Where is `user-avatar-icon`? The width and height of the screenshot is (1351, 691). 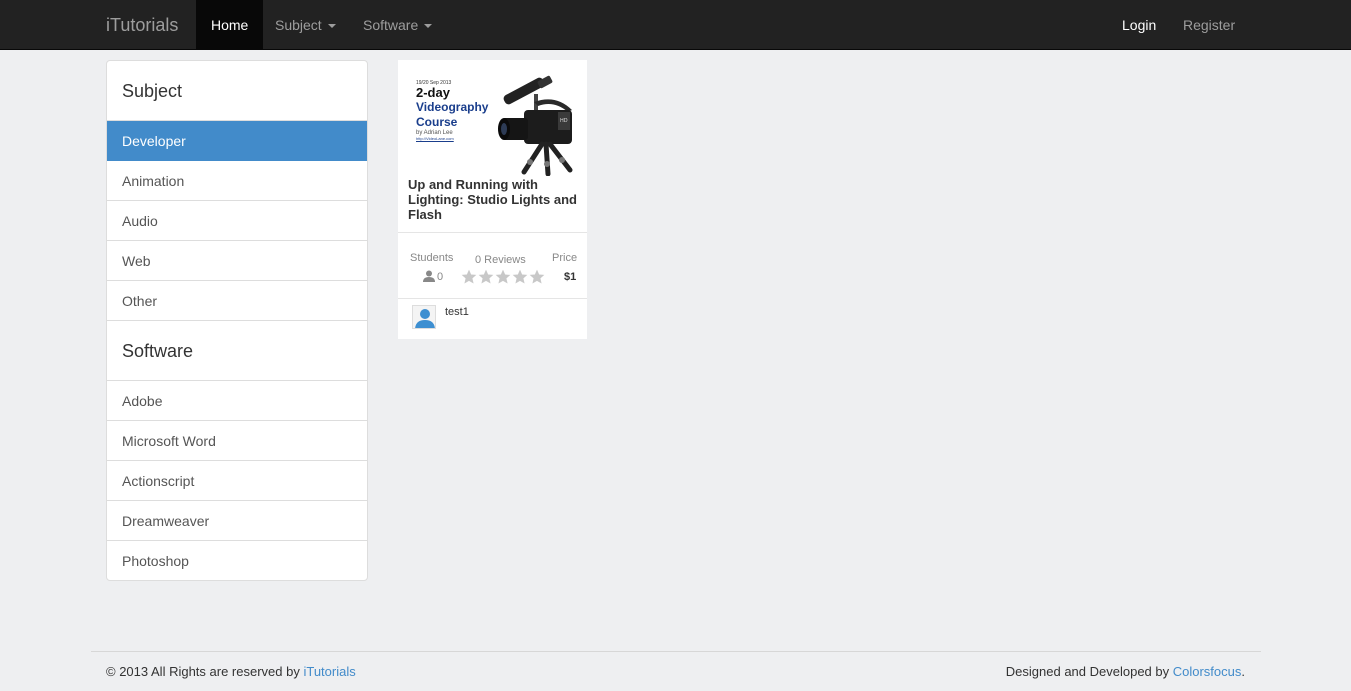 user-avatar-icon is located at coordinates (425, 318).